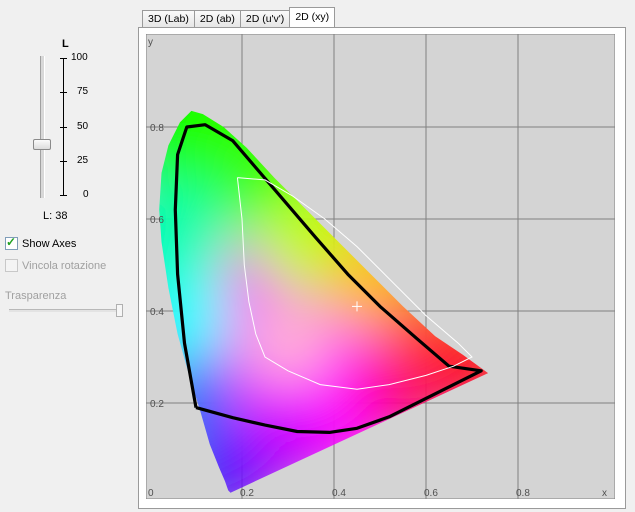  I want to click on lightness-slider-thumb, so click(42, 144).